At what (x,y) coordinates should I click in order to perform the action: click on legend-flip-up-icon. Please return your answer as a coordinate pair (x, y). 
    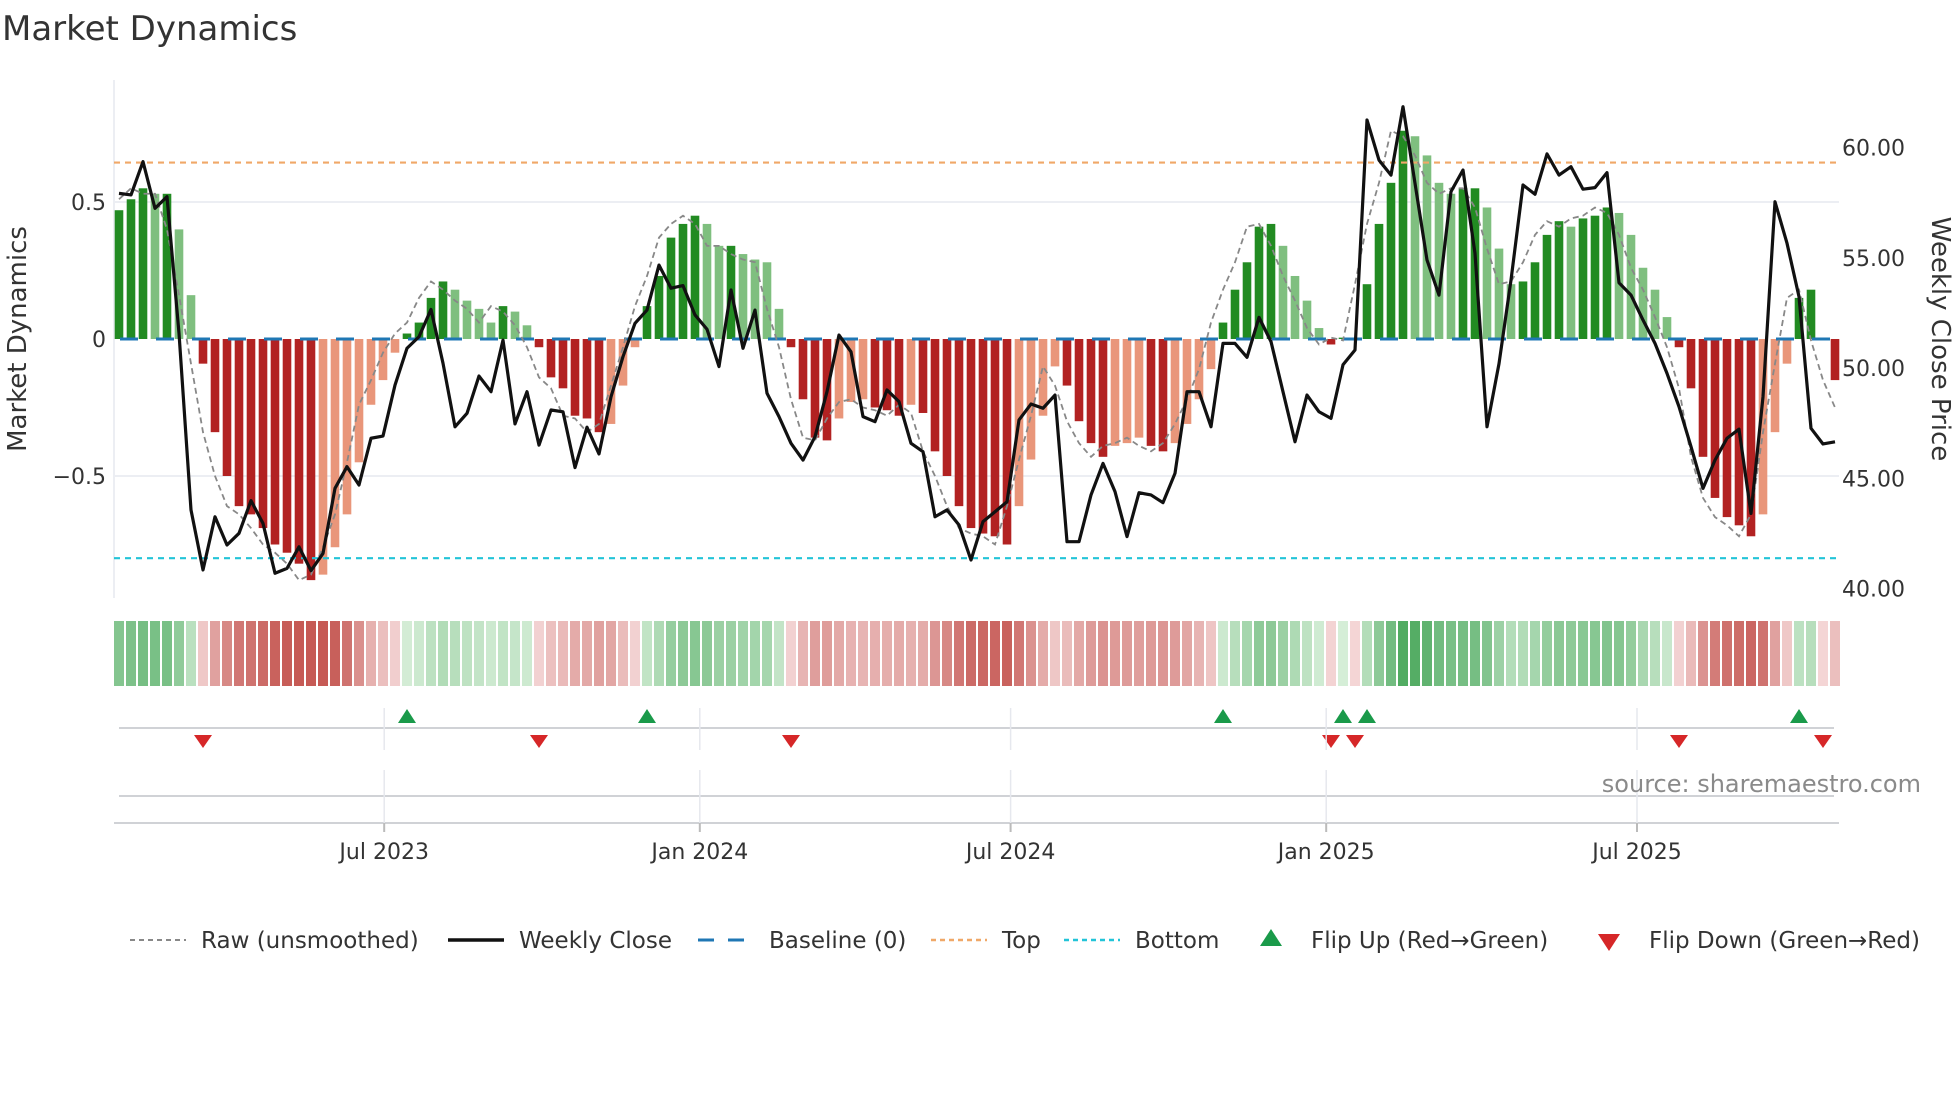
    Looking at the image, I should click on (1271, 937).